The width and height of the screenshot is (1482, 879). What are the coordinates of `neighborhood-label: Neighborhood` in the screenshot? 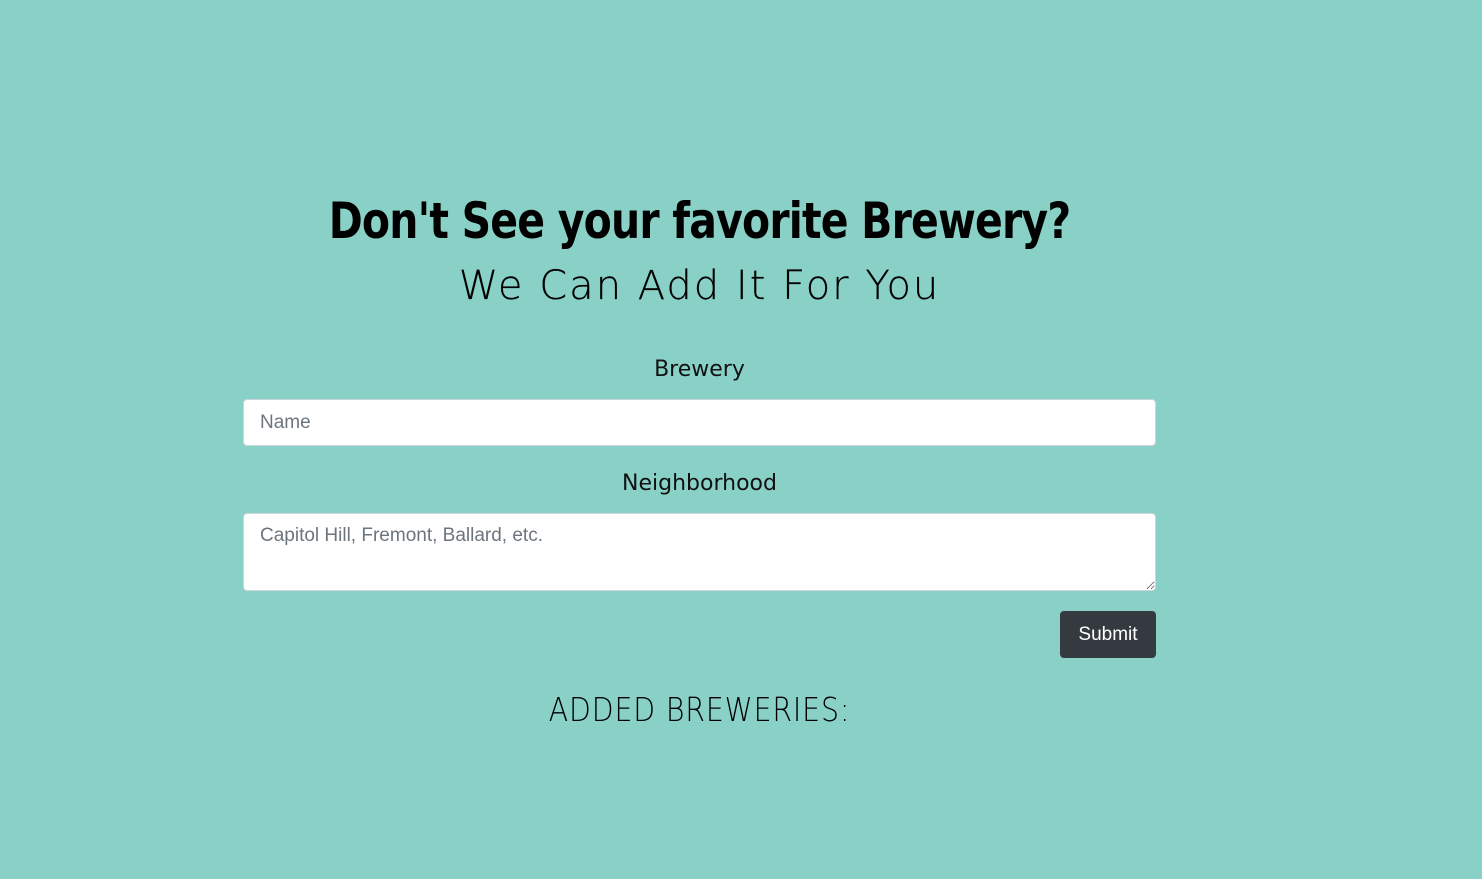 It's located at (699, 483).